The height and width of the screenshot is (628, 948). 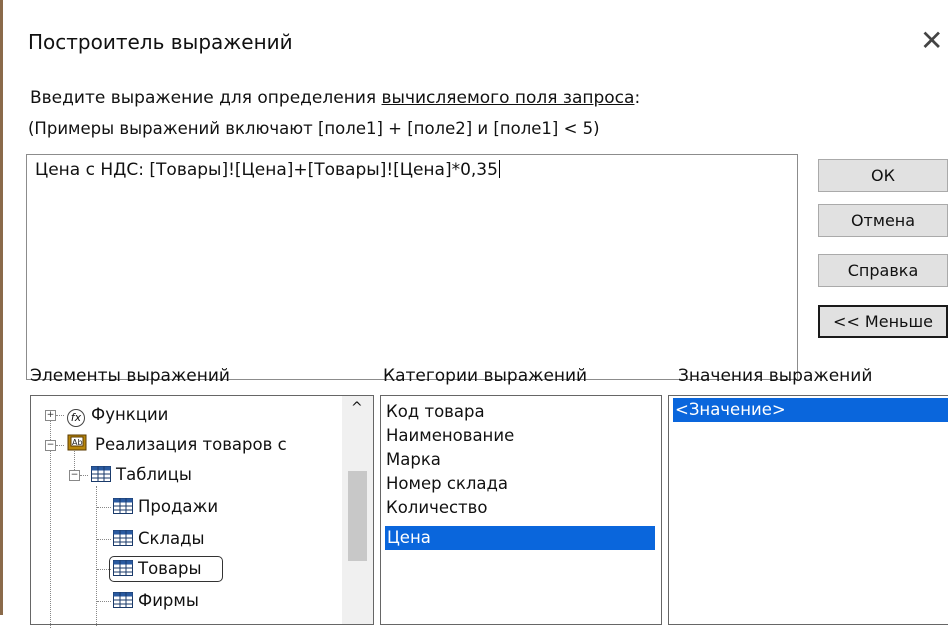 I want to click on tree-label: Фирмы, so click(x=168, y=600).